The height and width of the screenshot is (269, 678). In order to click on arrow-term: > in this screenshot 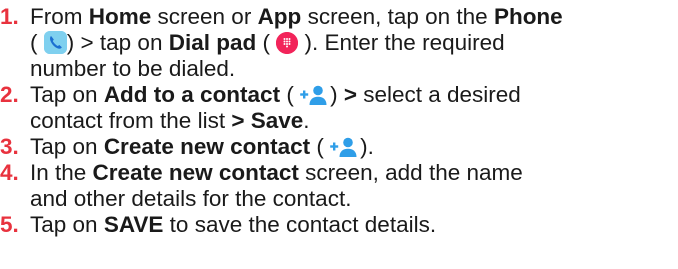, I will do `click(350, 94)`.